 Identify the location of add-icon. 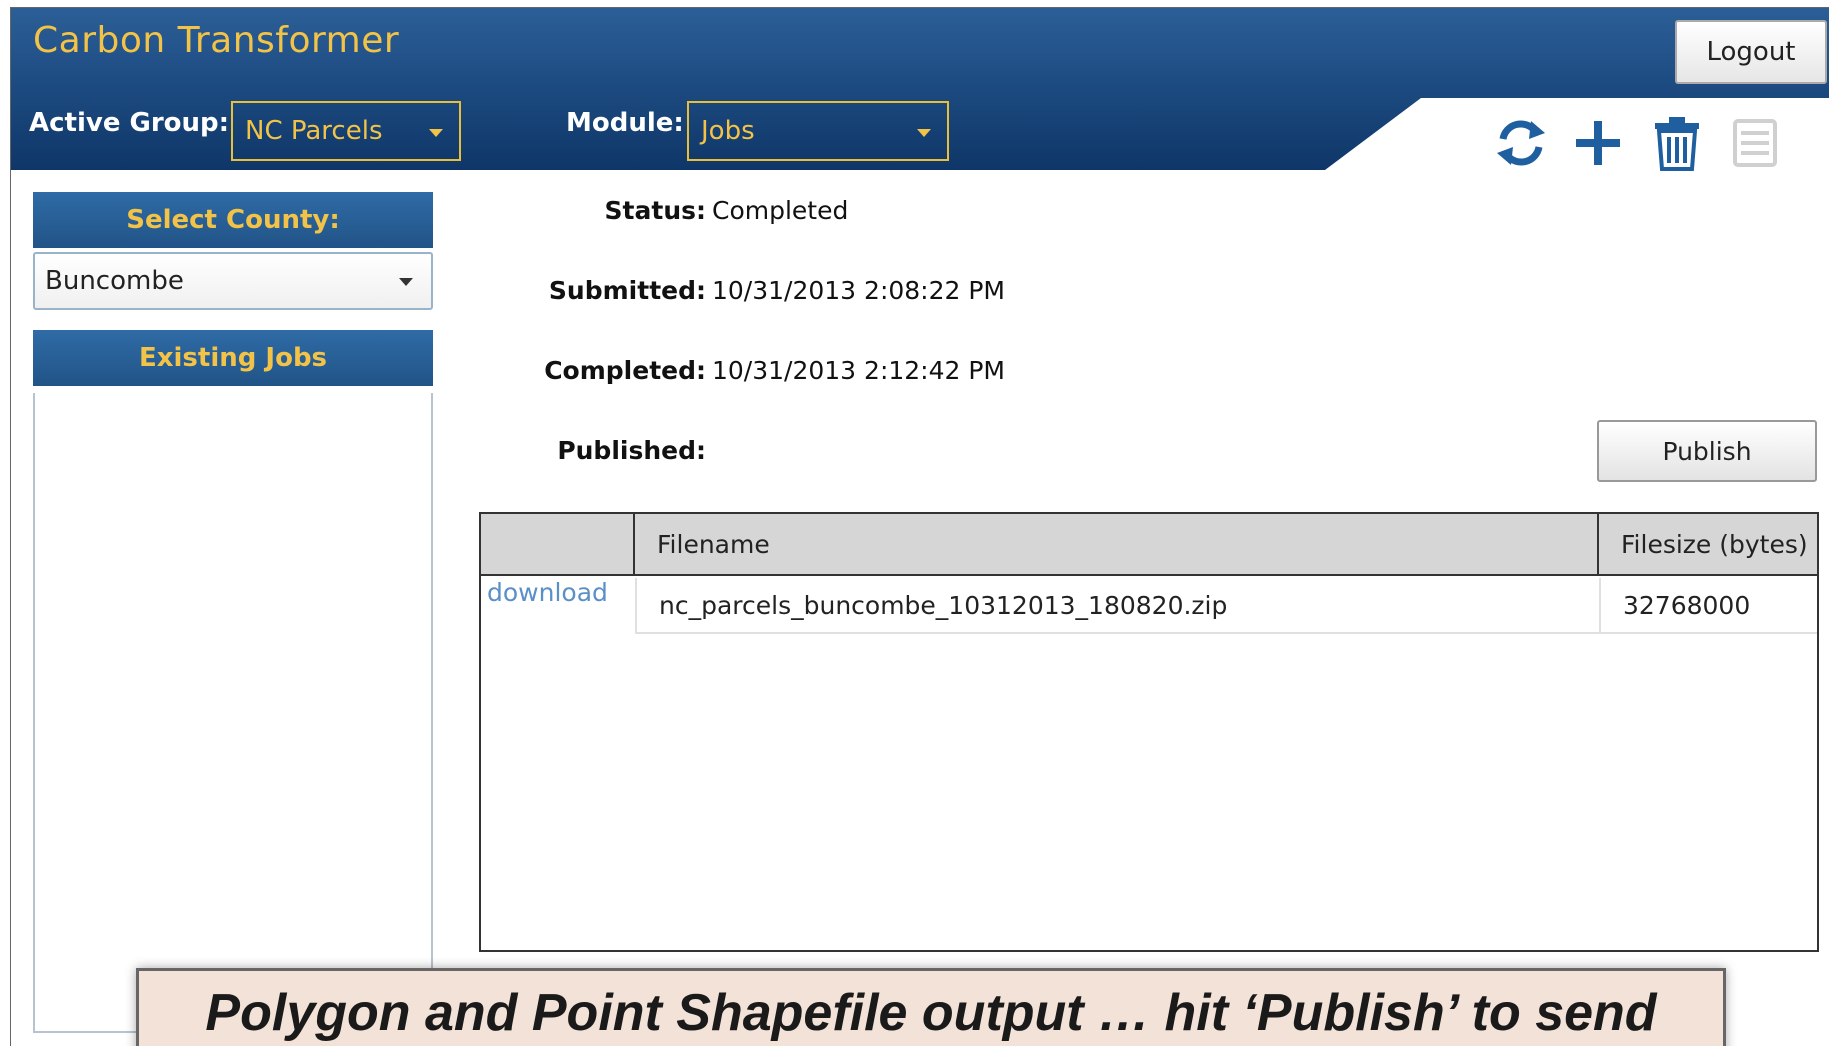
(1598, 143).